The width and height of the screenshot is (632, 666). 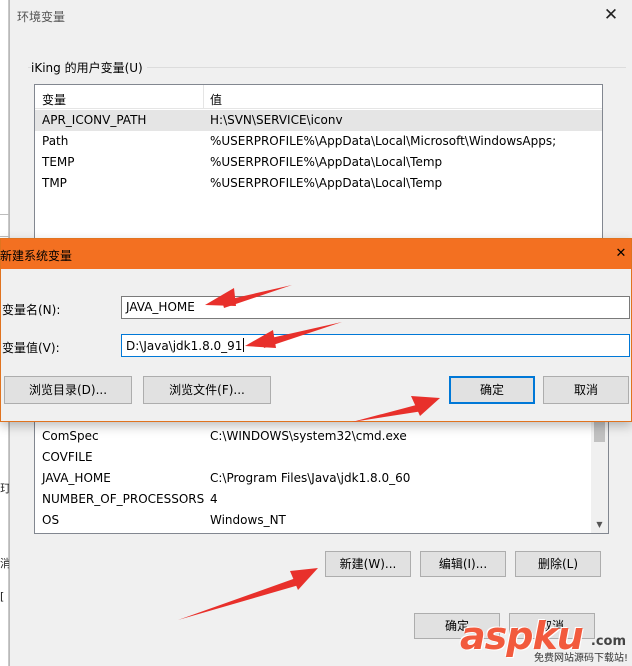 I want to click on variable-name-input: JAVA_HOME, so click(x=375, y=307).